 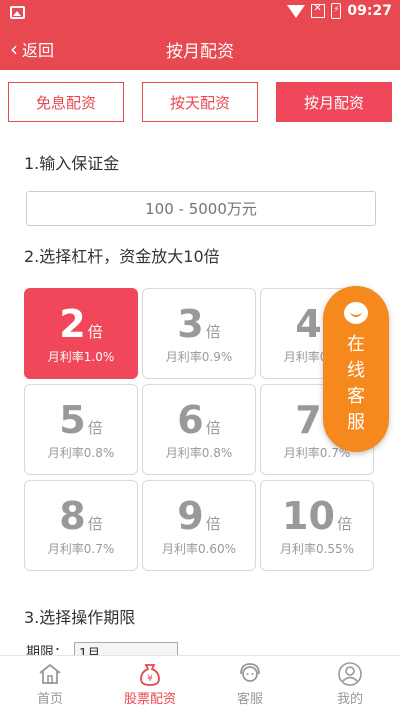 I want to click on multiple-number: 3, so click(x=190, y=323).